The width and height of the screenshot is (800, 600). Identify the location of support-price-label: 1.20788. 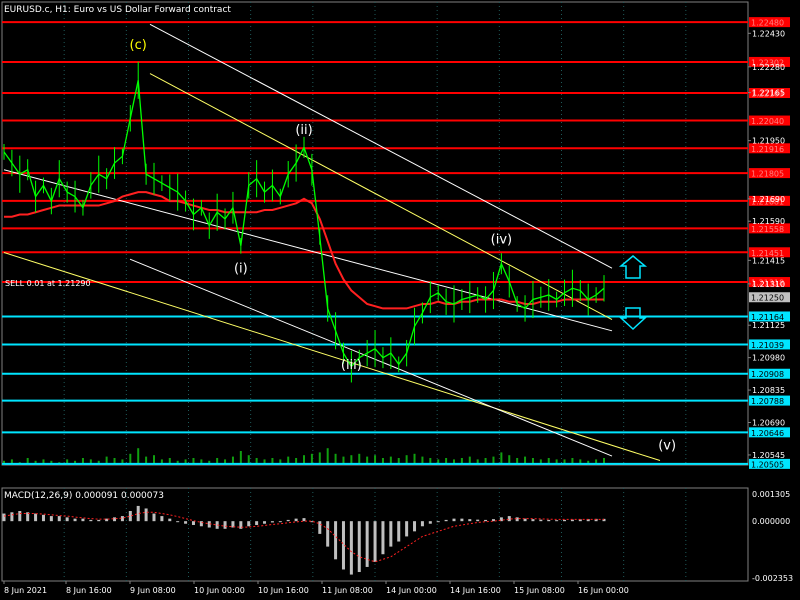
(767, 401).